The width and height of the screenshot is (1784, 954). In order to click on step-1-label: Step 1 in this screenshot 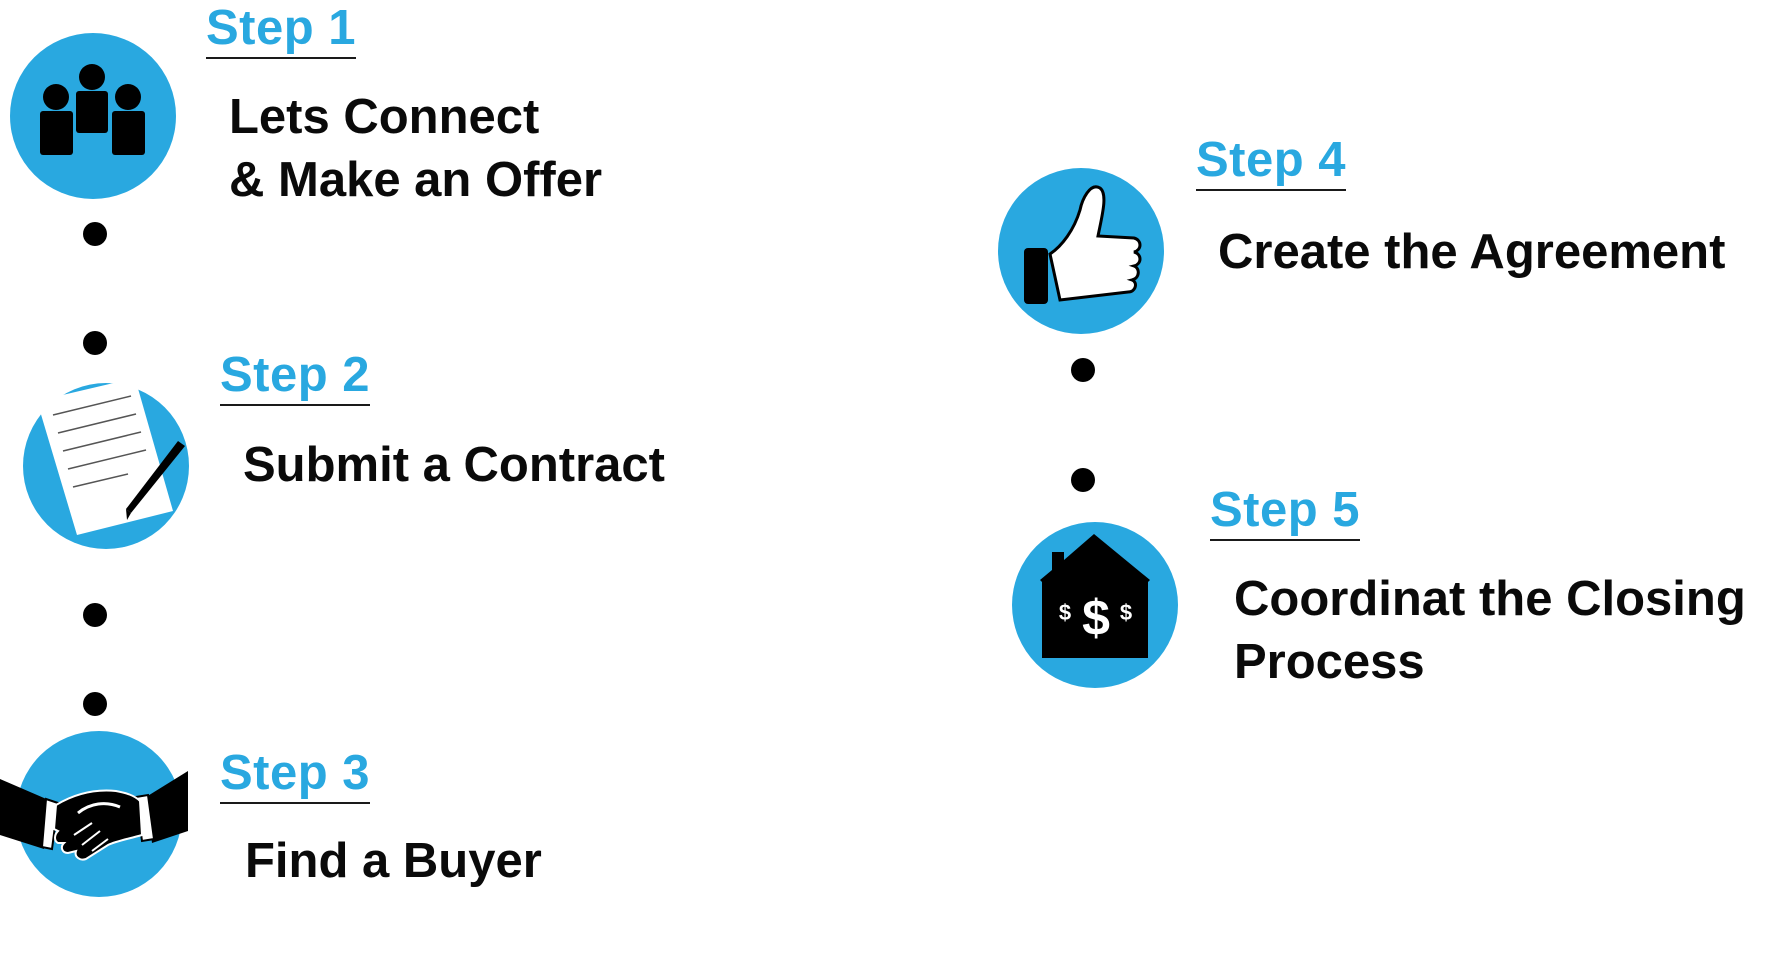, I will do `click(281, 31)`.